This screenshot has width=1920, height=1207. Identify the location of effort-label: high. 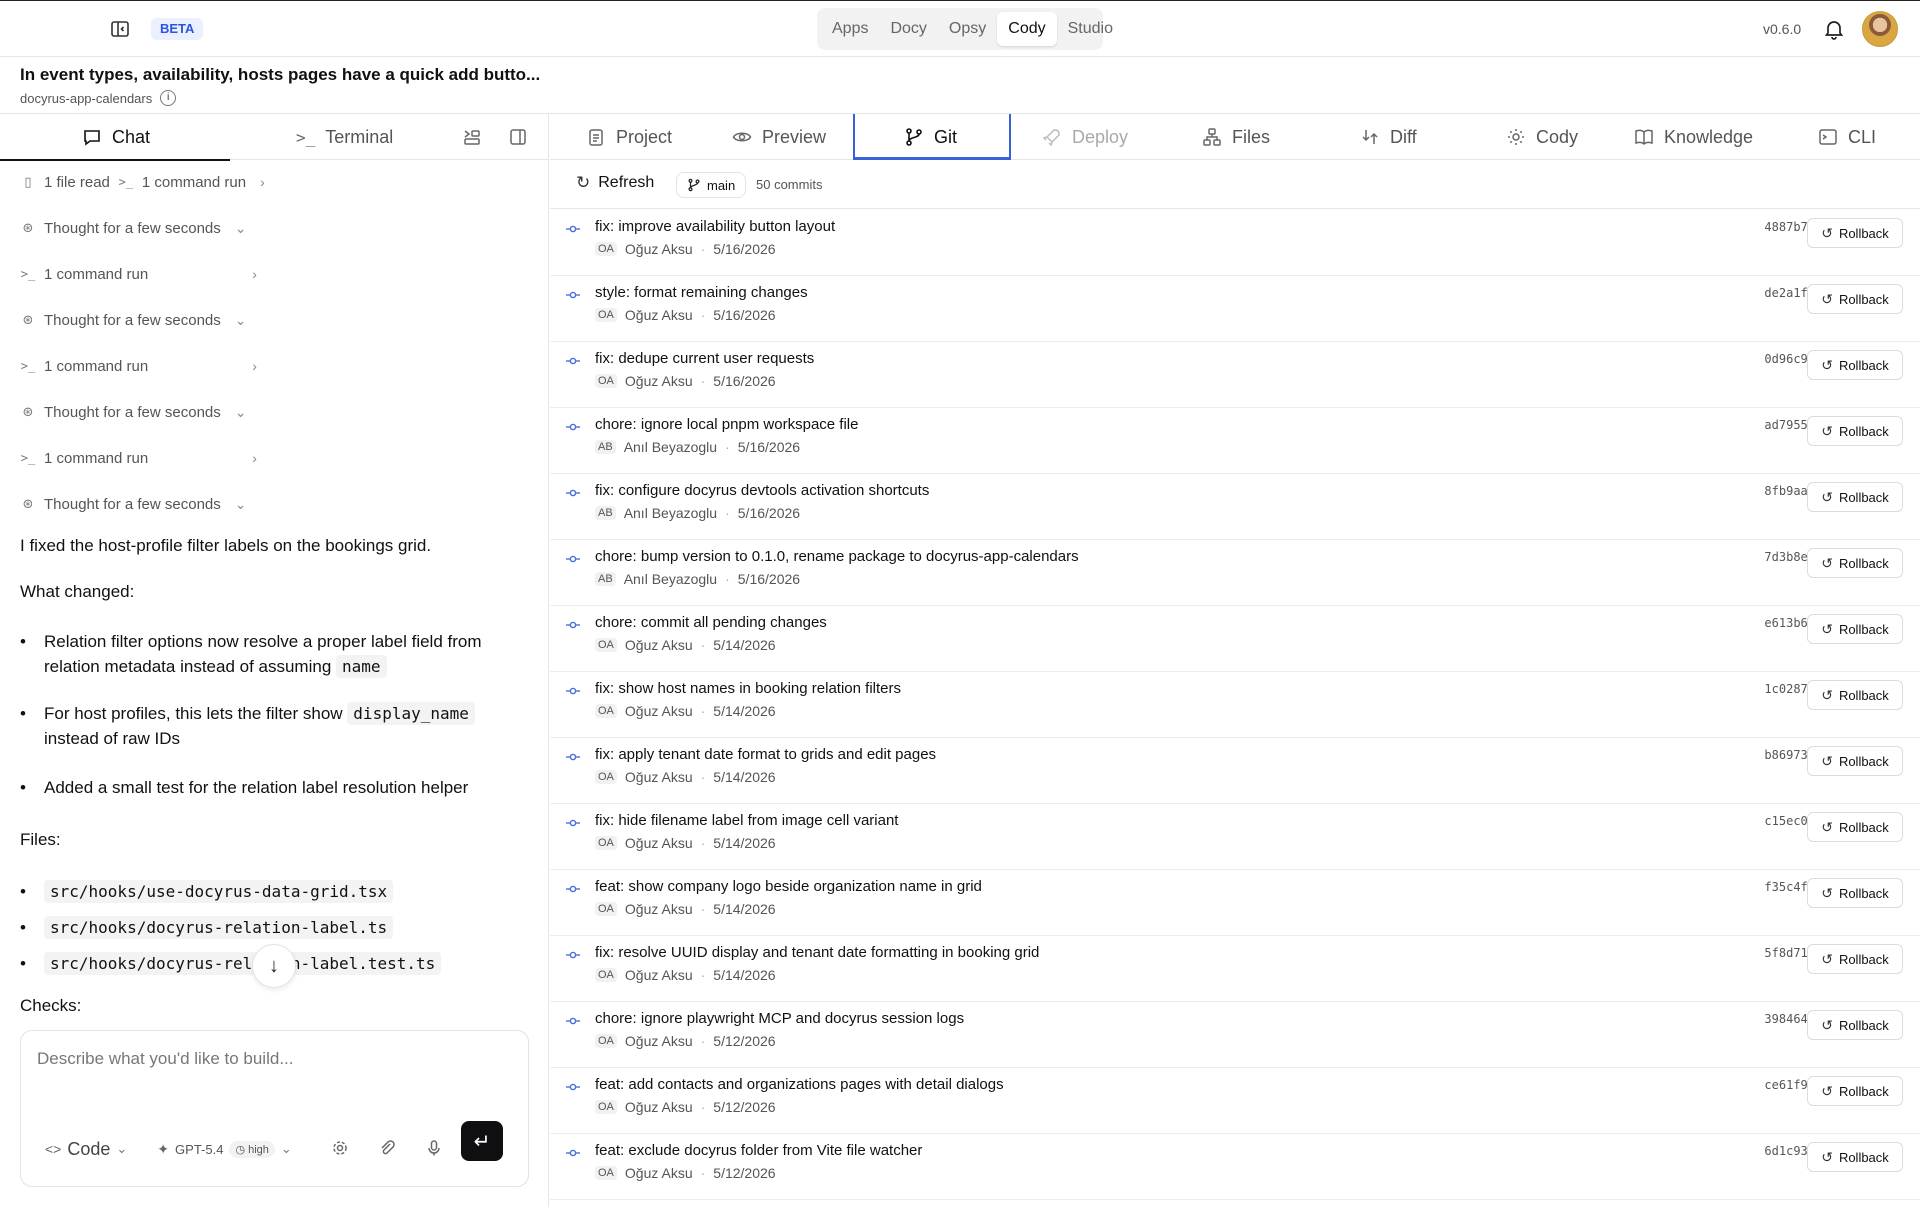
(258, 1149).